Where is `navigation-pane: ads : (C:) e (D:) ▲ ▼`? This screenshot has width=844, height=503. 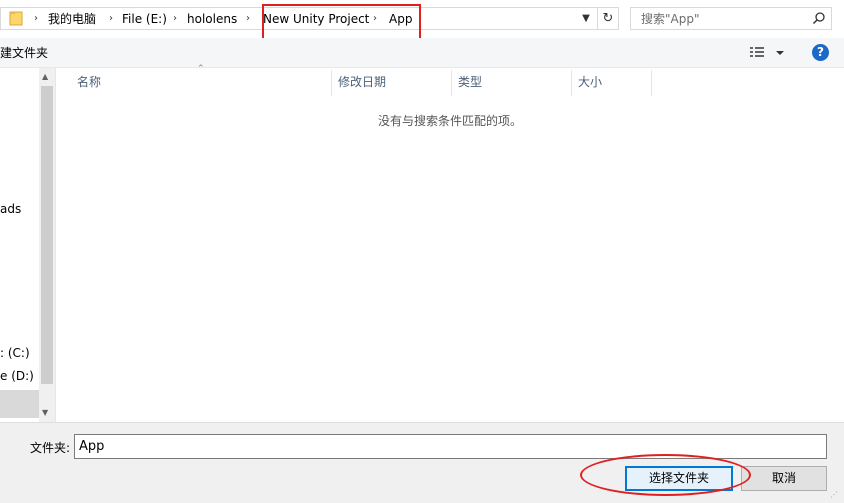
navigation-pane: ads : (C:) e (D:) ▲ ▼ is located at coordinates (28, 245).